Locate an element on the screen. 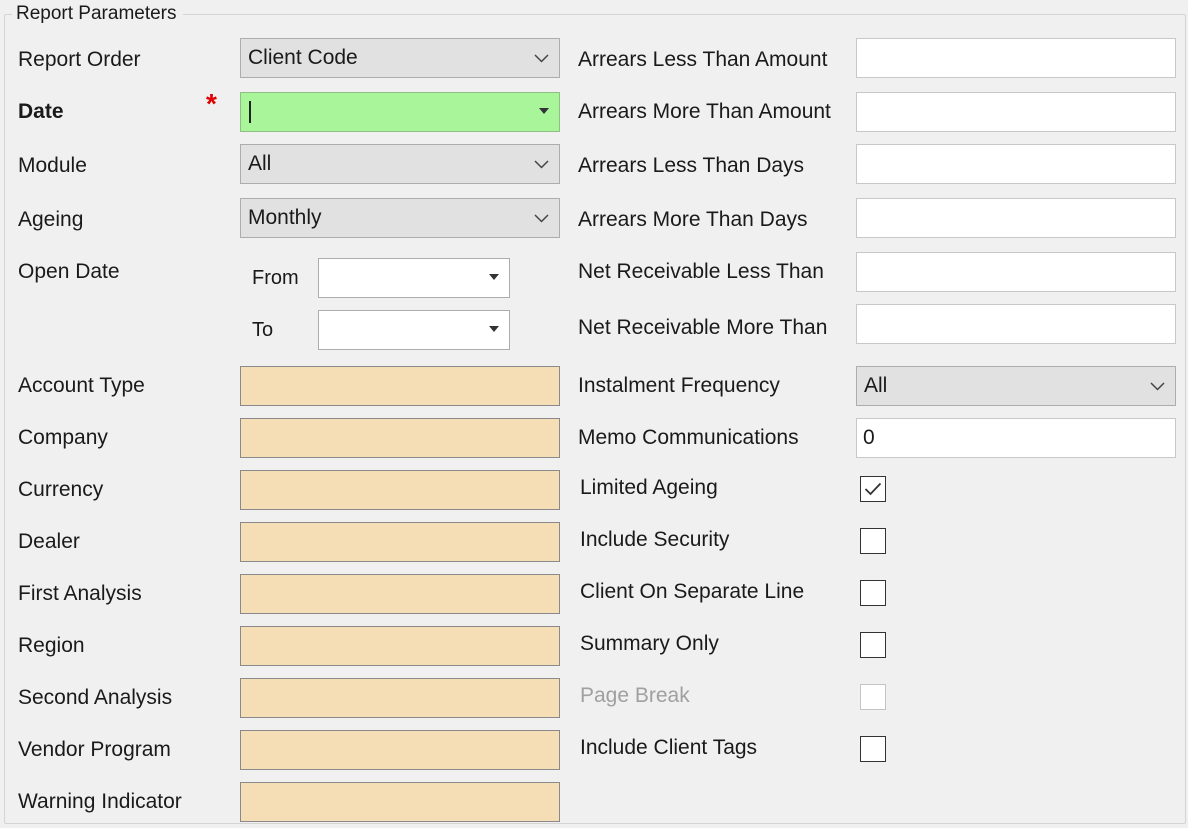 This screenshot has height=828, width=1188. ageing-value: Monthly is located at coordinates (285, 217).